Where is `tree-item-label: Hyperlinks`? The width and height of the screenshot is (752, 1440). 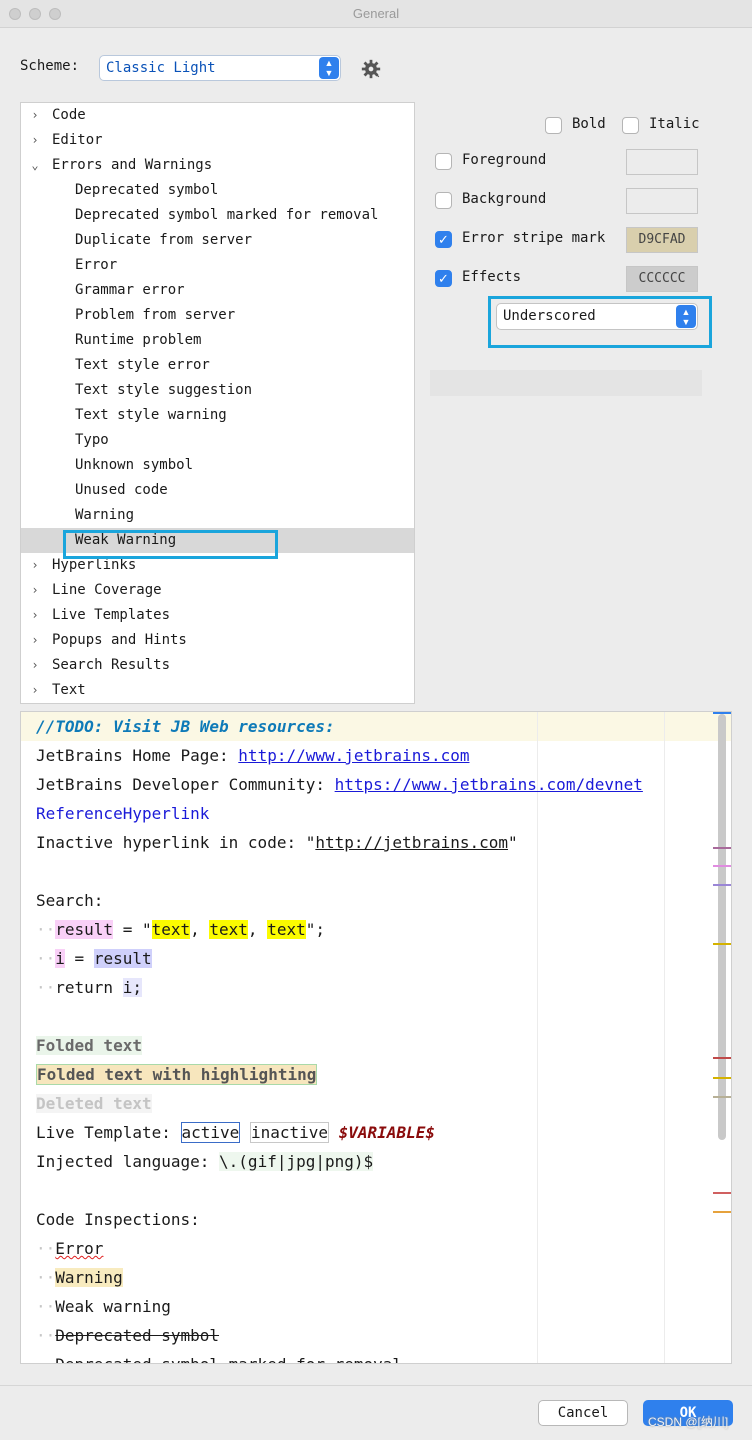
tree-item-label: Hyperlinks is located at coordinates (94, 565).